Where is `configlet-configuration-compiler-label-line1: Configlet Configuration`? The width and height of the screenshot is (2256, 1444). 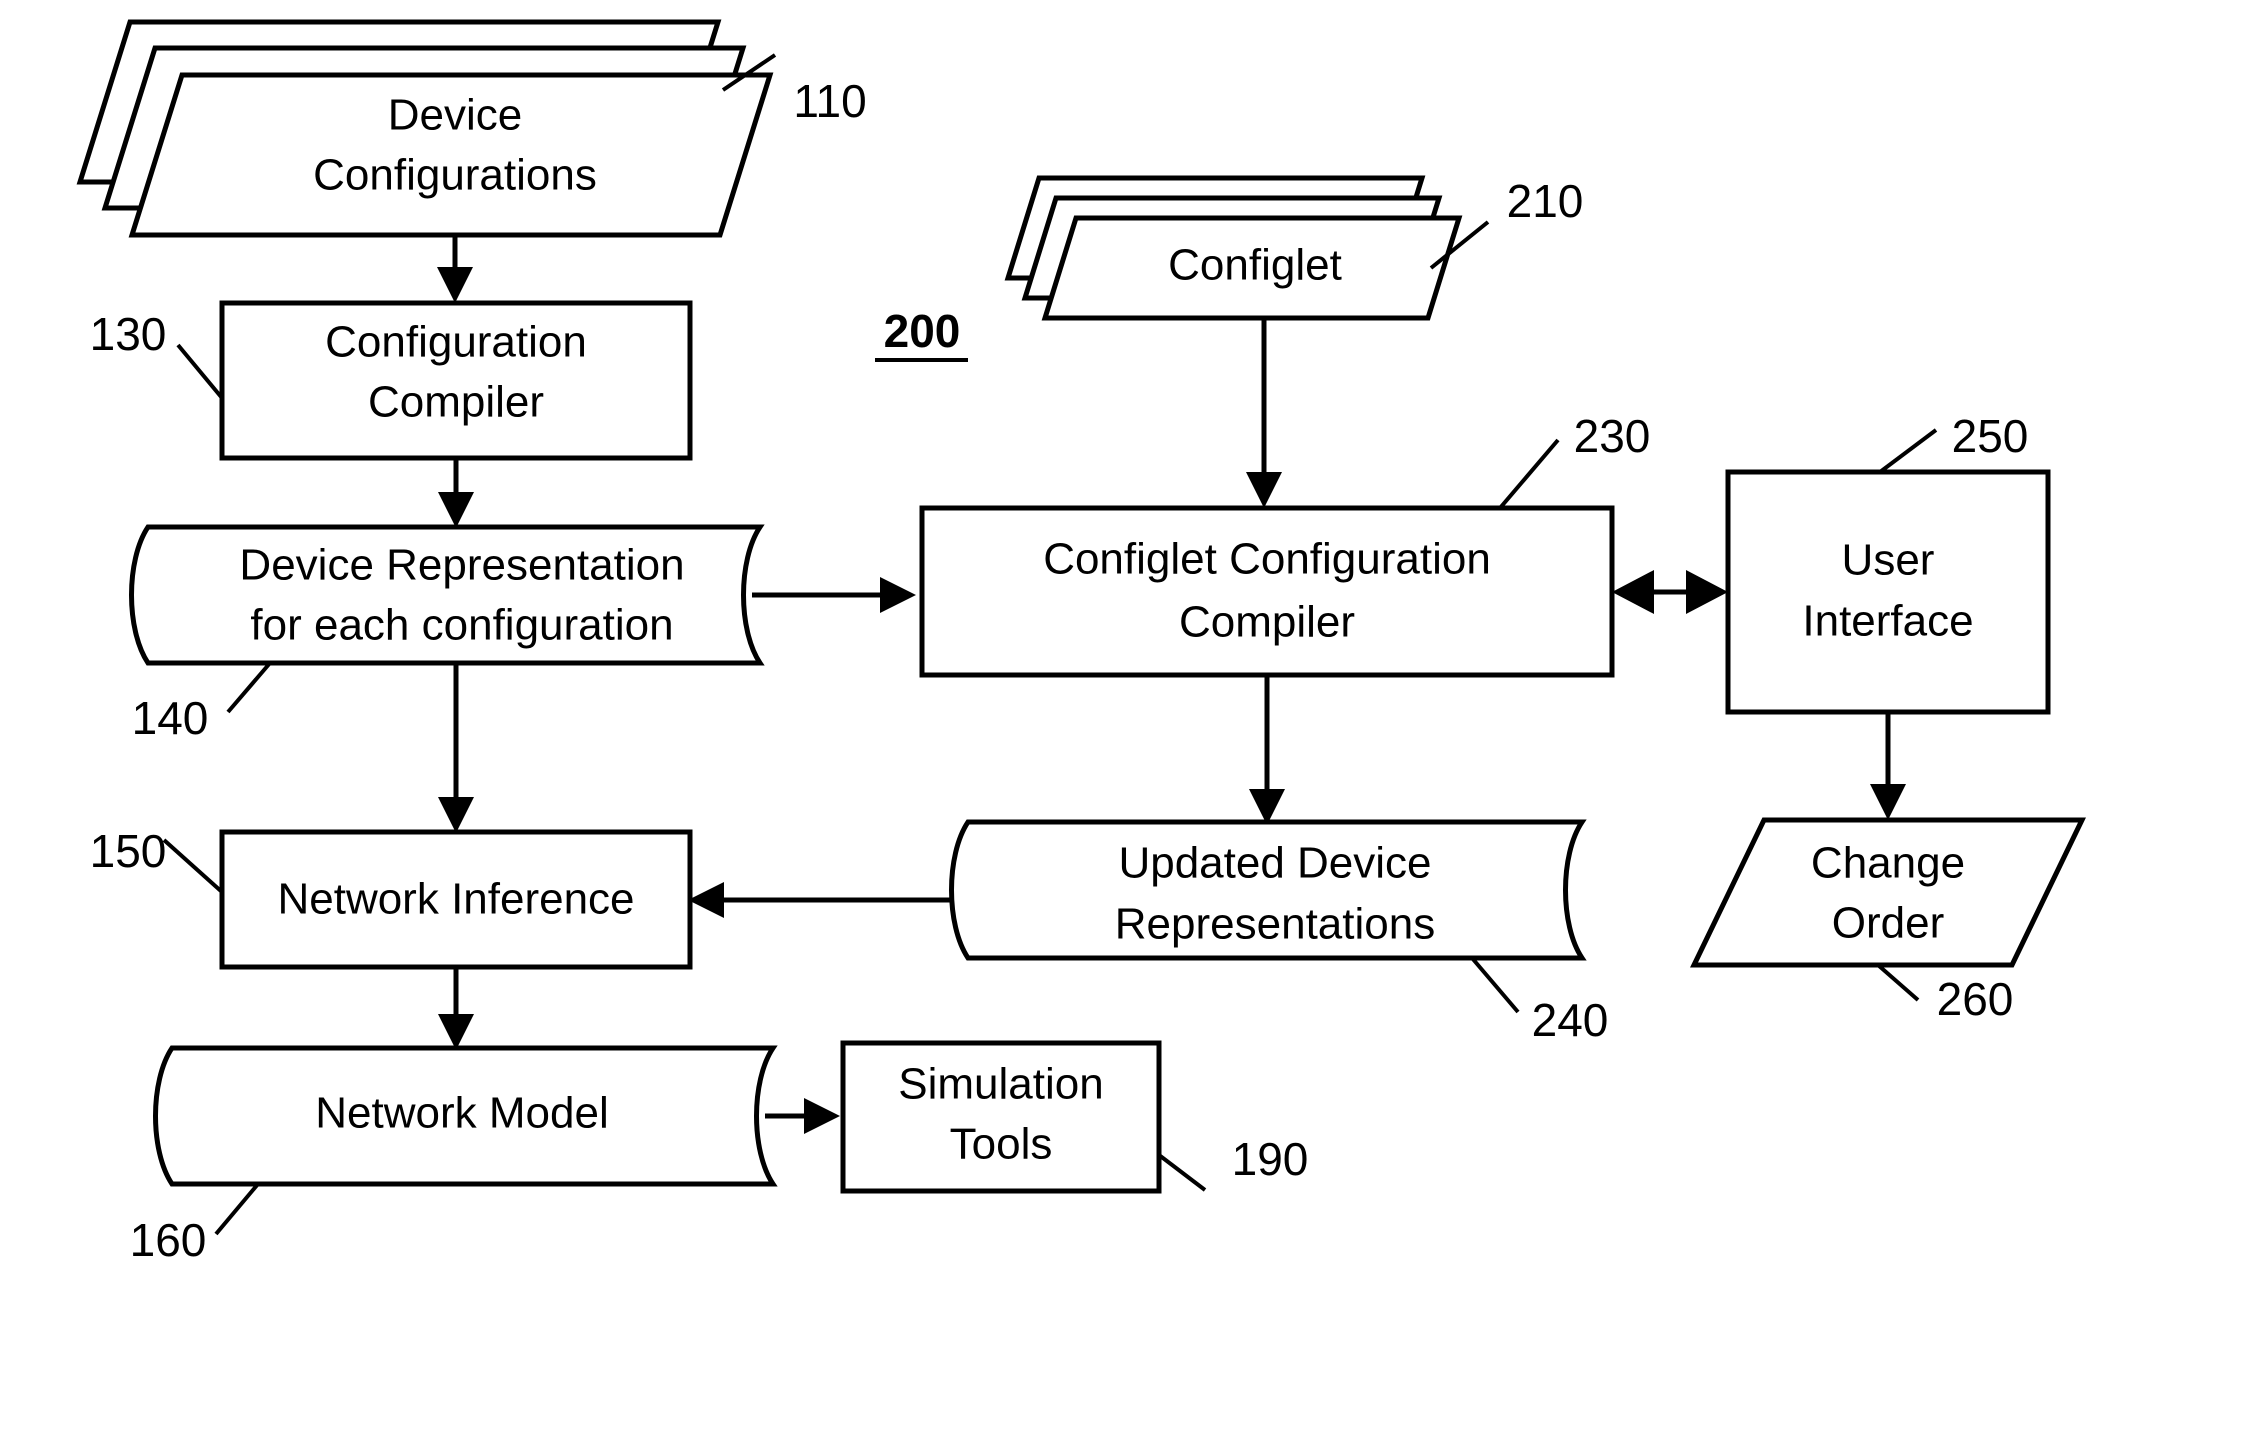
configlet-configuration-compiler-label-line1: Configlet Configuration is located at coordinates (1267, 559).